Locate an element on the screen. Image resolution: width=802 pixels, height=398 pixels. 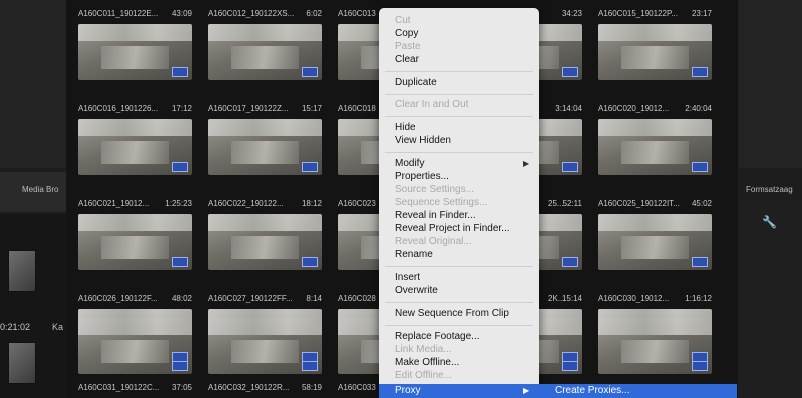
timecode-display: 0:21:02 is located at coordinates (15, 327).